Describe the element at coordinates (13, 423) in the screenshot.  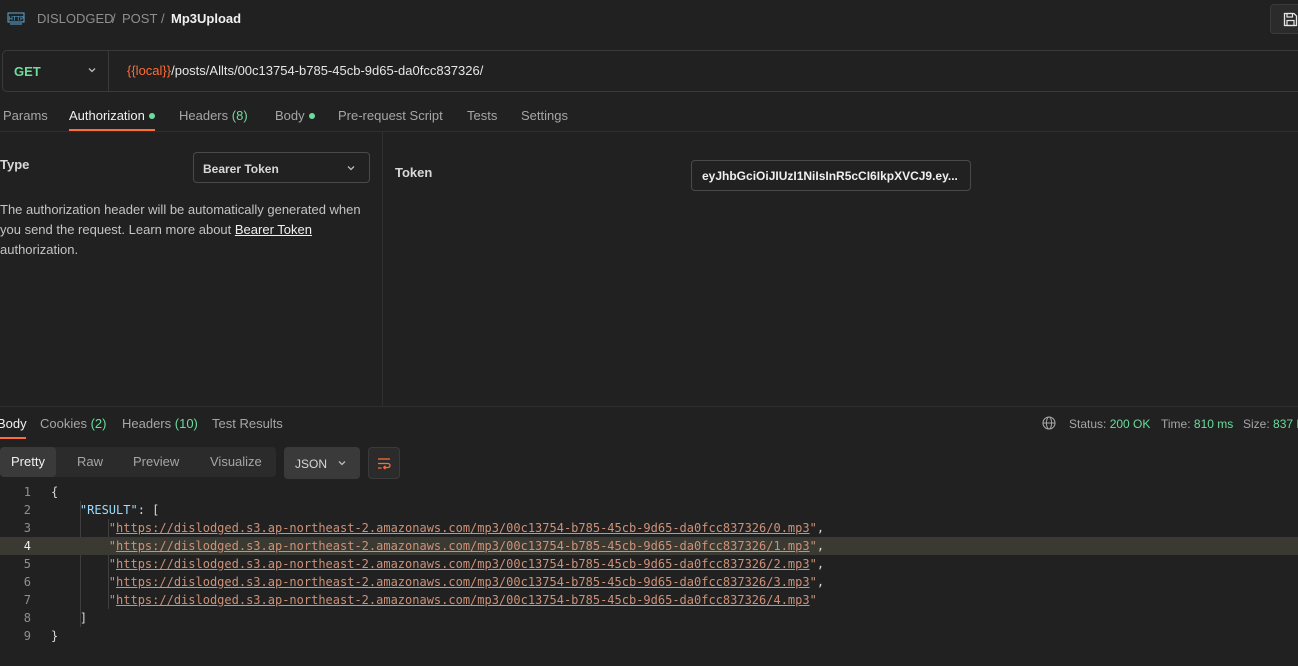
I see `response-tab-body: Body` at that location.